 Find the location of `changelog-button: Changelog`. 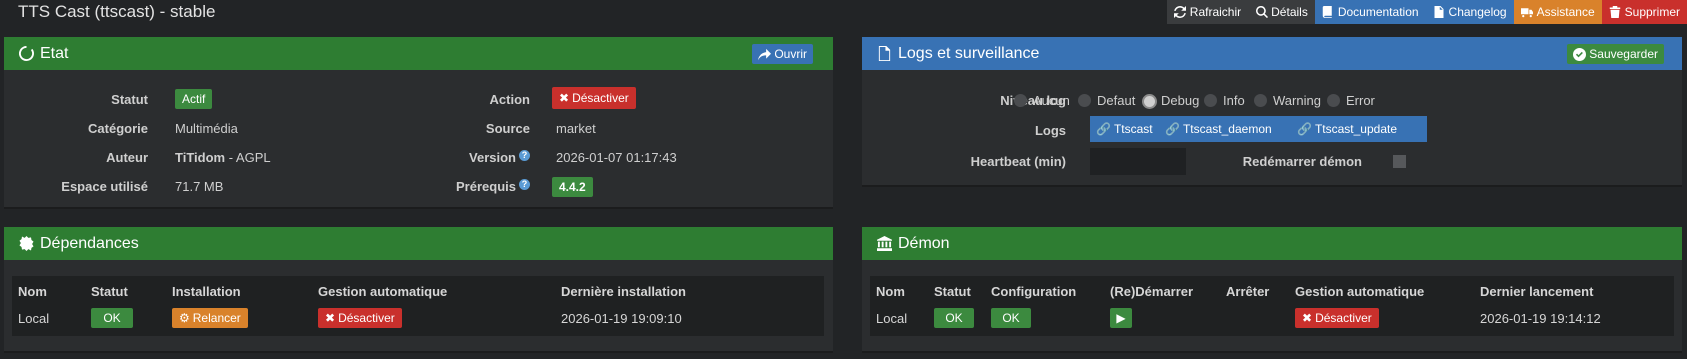

changelog-button: Changelog is located at coordinates (1469, 12).